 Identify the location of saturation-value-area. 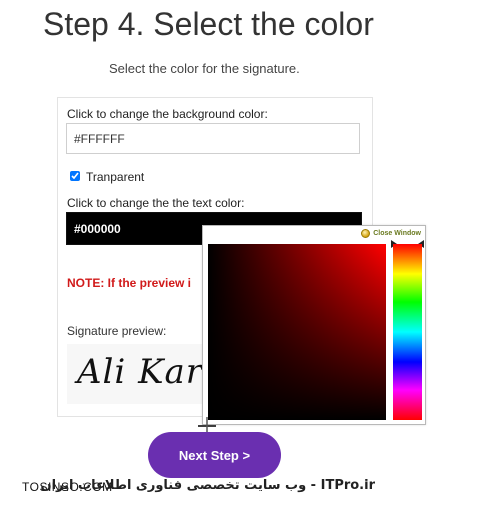
(297, 332).